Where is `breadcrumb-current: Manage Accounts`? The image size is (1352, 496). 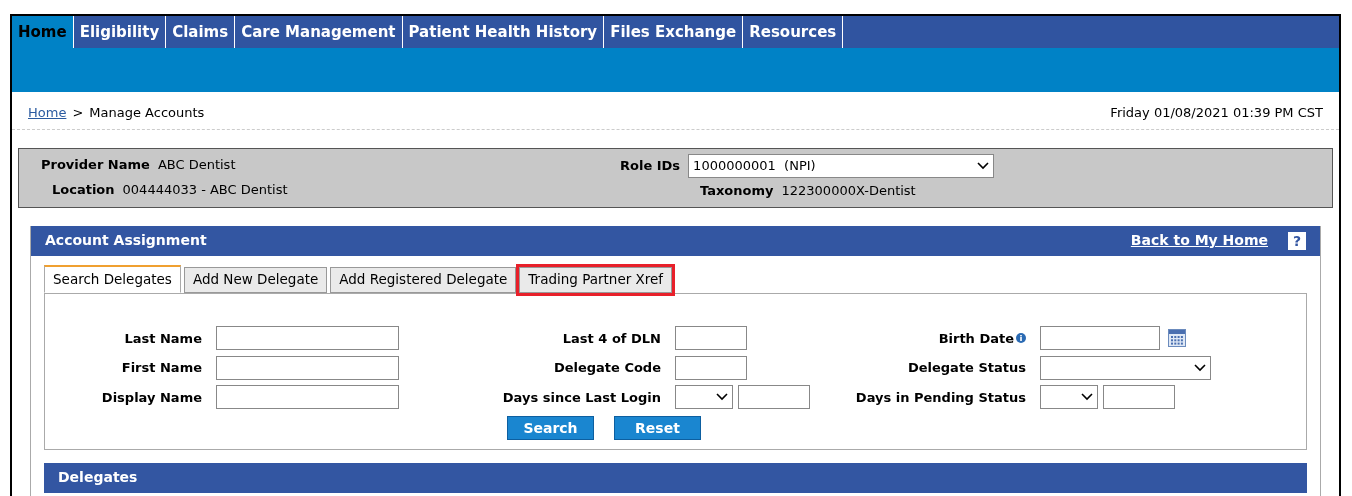 breadcrumb-current: Manage Accounts is located at coordinates (147, 113).